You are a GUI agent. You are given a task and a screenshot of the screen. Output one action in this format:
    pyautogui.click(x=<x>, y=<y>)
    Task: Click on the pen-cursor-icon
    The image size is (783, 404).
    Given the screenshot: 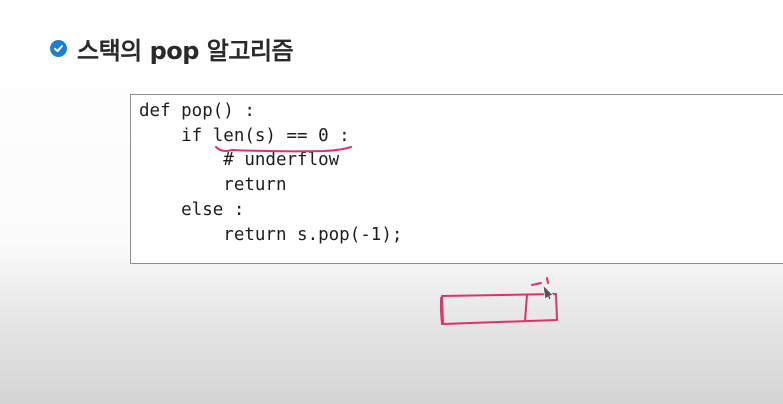 What is the action you would take?
    pyautogui.click(x=548, y=292)
    